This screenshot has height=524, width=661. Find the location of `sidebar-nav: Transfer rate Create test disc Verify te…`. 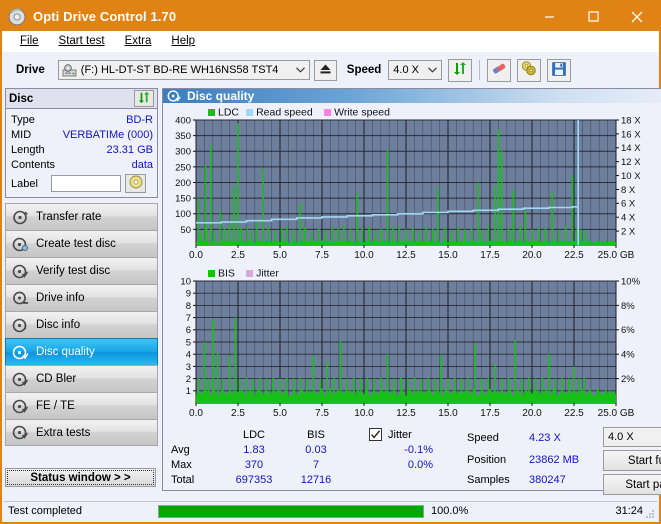

sidebar-nav: Transfer rate Create test disc Verify te… is located at coordinates (81, 324).